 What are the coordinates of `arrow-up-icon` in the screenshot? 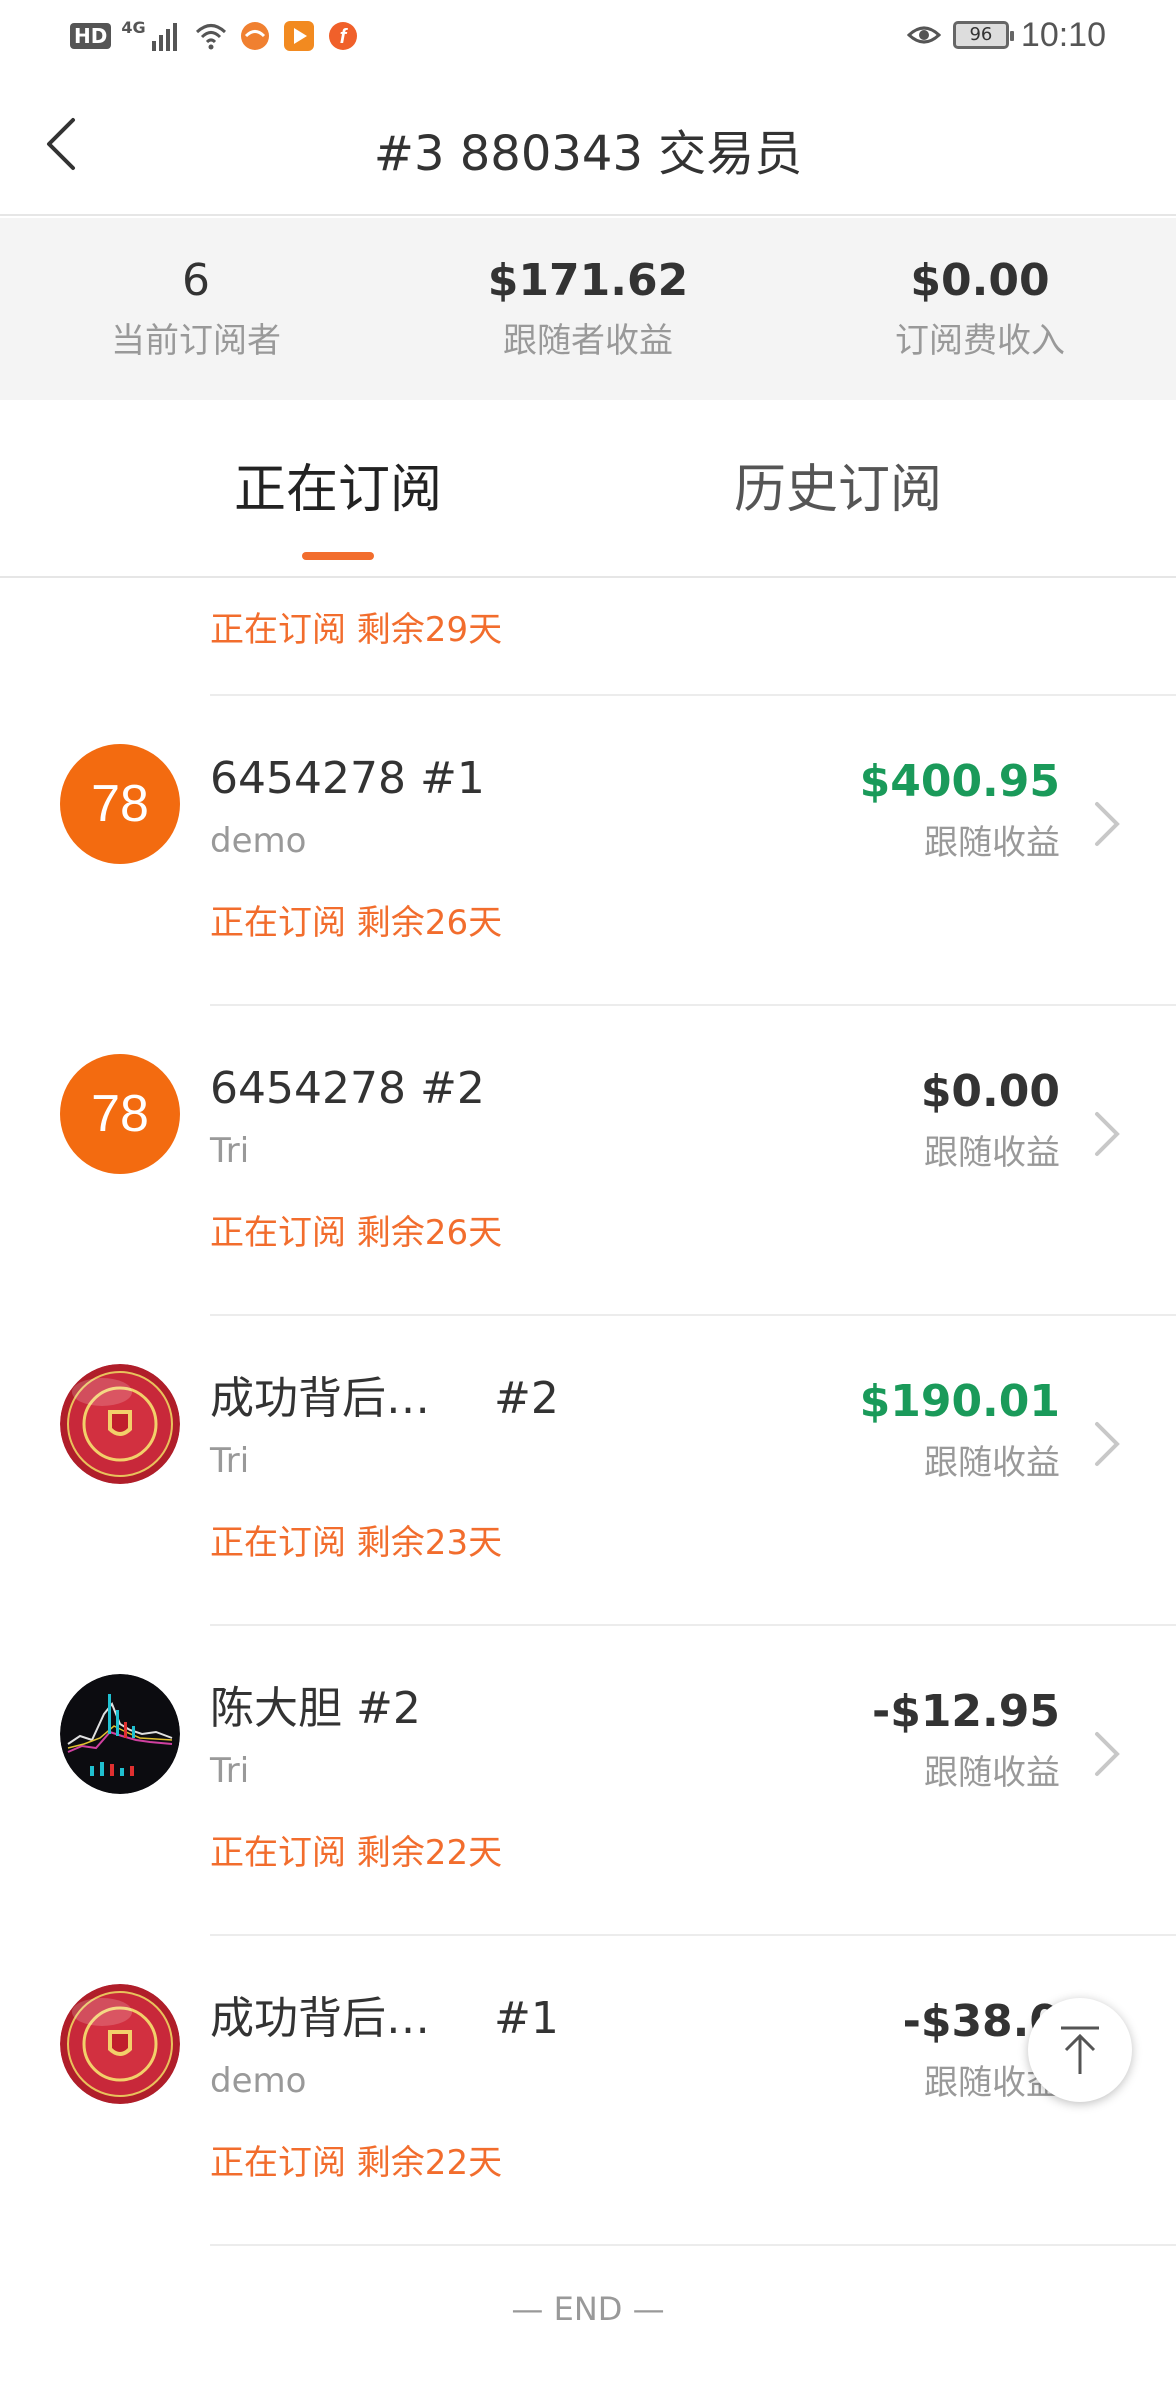 It's located at (1080, 2050).